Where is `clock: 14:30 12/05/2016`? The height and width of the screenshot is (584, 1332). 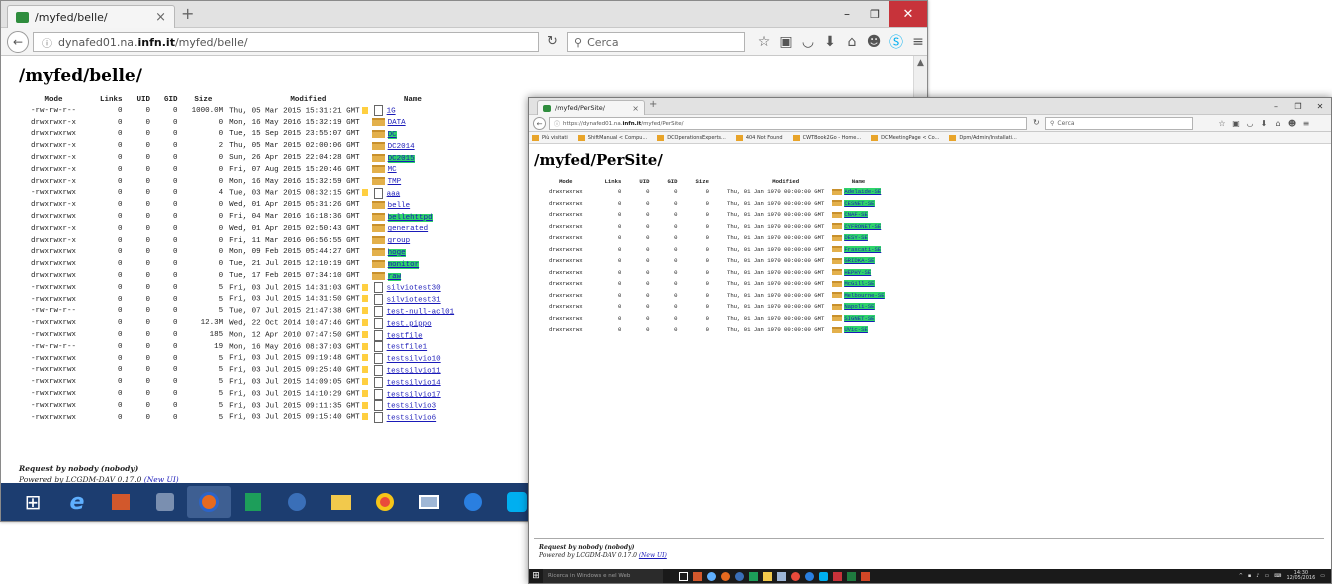 clock: 14:30 12/05/2016 is located at coordinates (1300, 576).